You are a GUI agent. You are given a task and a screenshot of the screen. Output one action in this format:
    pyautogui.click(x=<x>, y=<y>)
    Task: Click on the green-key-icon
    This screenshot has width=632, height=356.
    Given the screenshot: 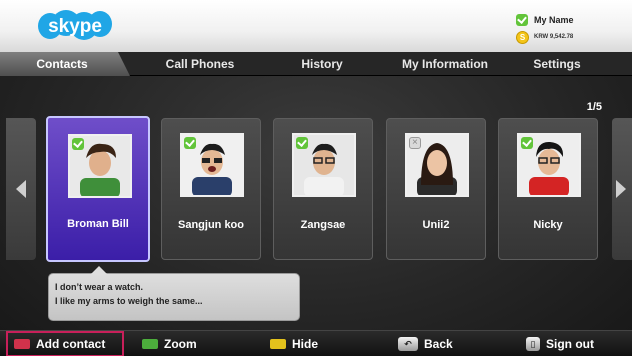 What is the action you would take?
    pyautogui.click(x=150, y=344)
    